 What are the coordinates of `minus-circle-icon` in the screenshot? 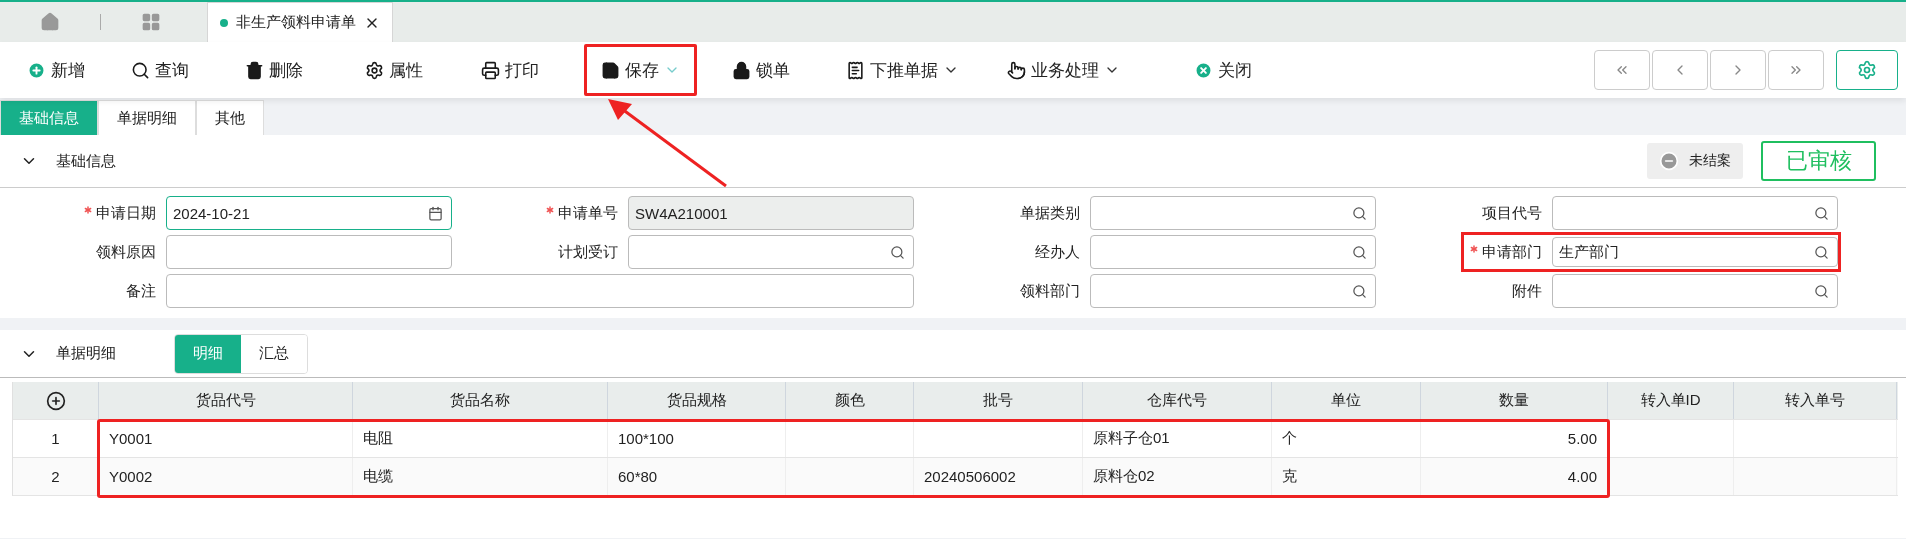 It's located at (1669, 161).